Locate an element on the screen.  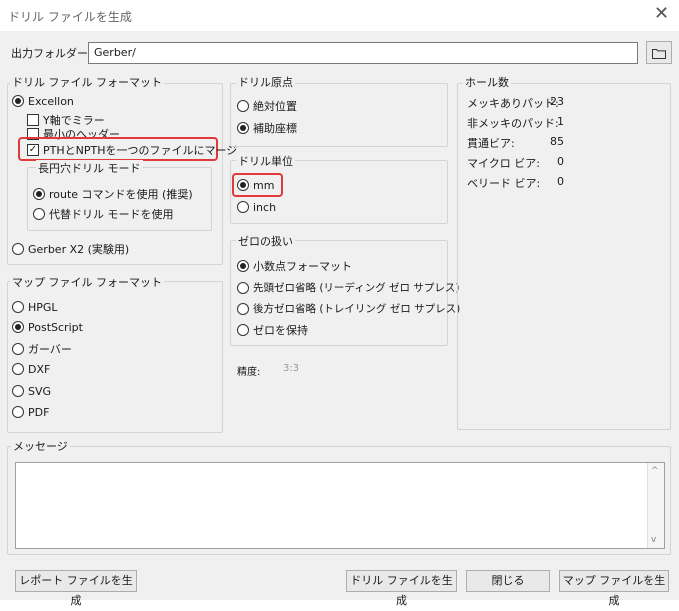
hole-value-buried-via: 0 is located at coordinates (560, 181).